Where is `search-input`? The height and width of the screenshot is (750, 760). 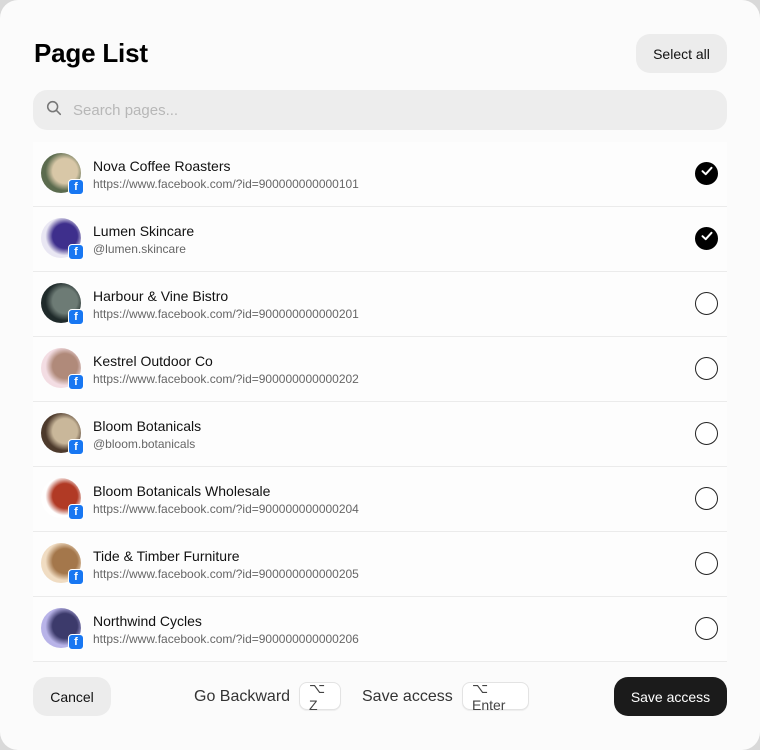 search-input is located at coordinates (373, 110).